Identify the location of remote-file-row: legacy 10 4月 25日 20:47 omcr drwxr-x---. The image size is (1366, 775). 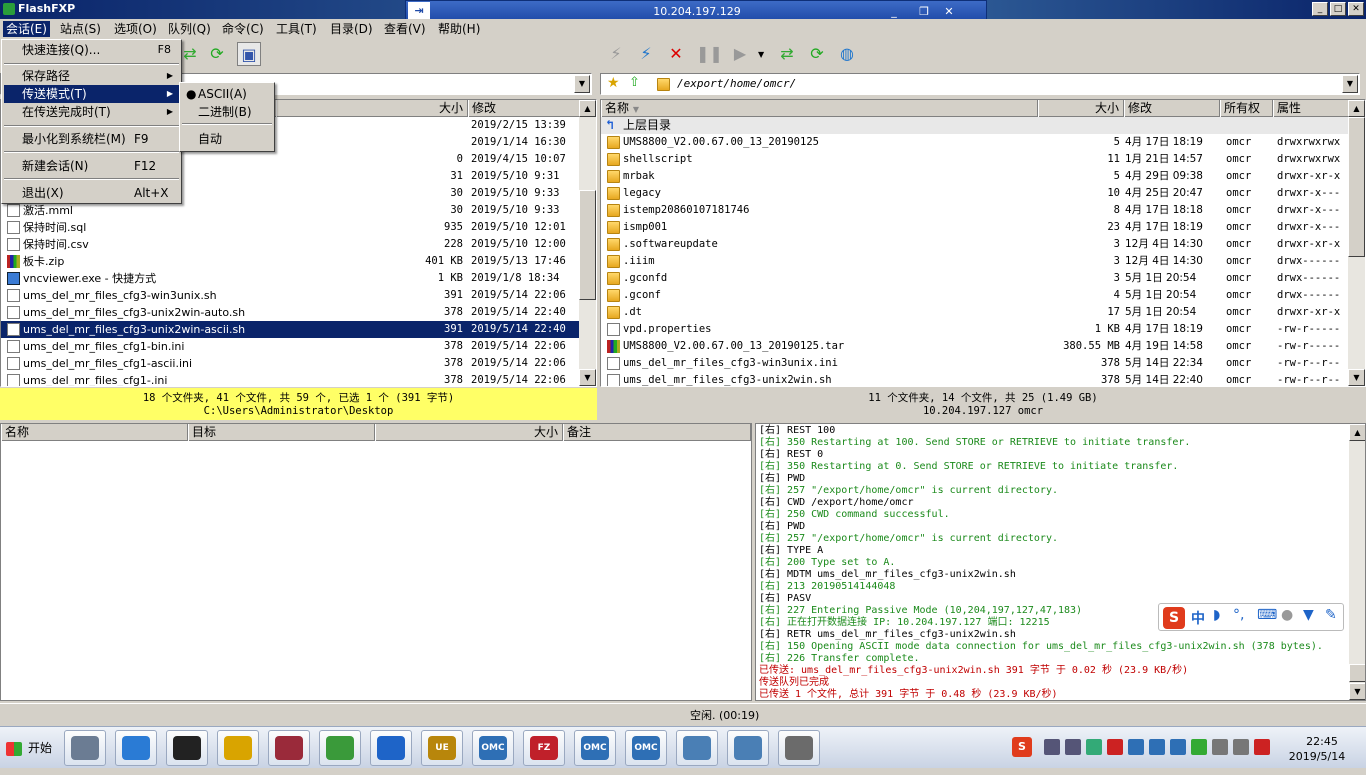
(974, 193).